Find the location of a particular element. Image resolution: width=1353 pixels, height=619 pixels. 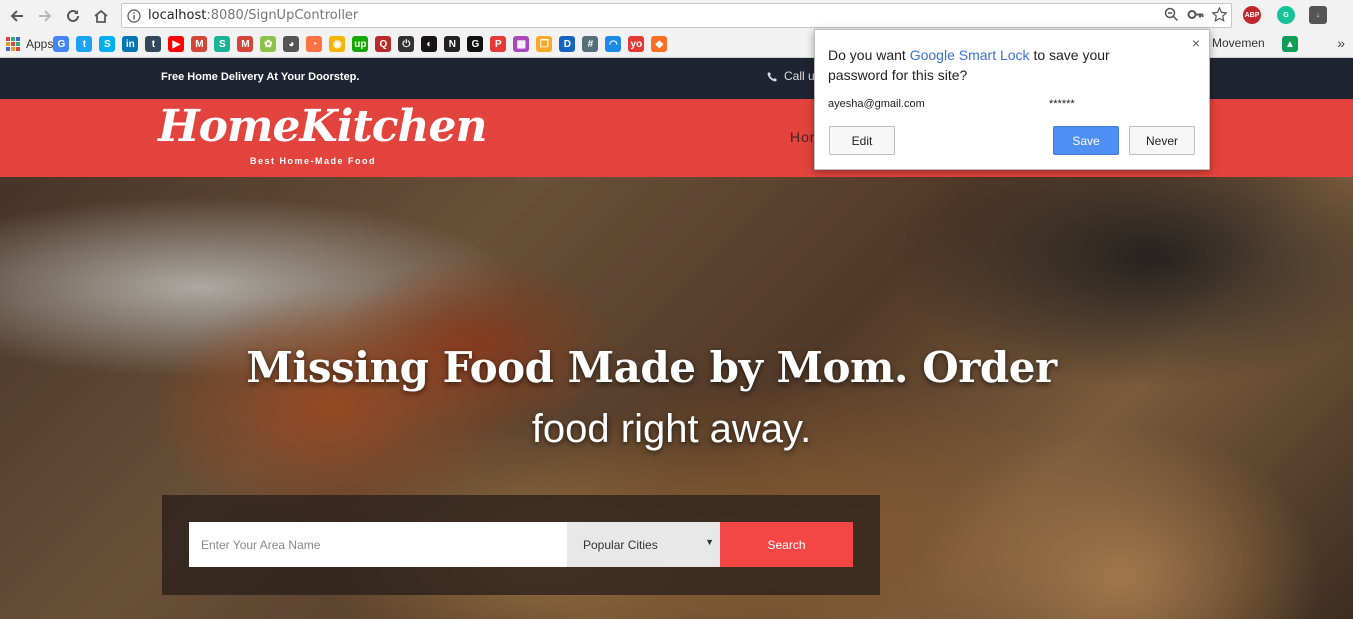

back-icon is located at coordinates (16, 15).